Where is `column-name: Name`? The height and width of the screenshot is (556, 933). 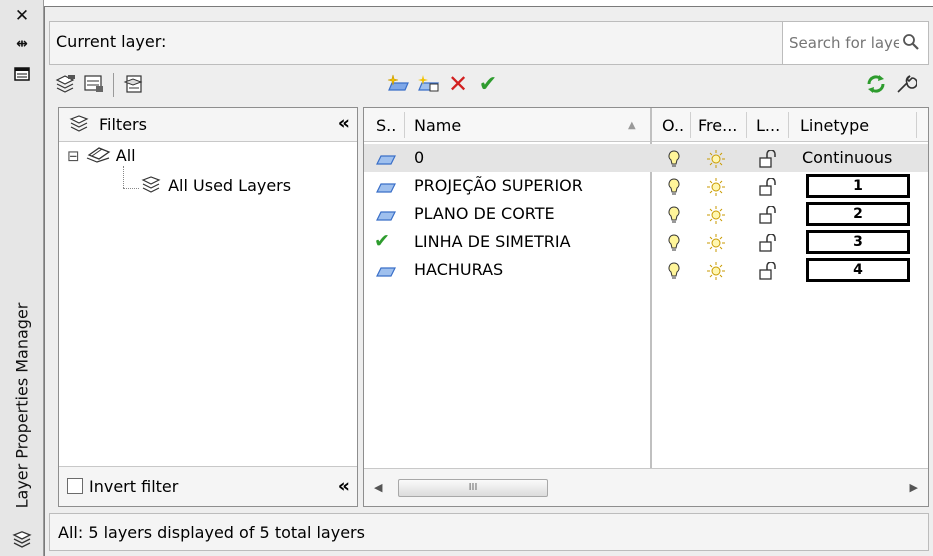
column-name: Name is located at coordinates (437, 125).